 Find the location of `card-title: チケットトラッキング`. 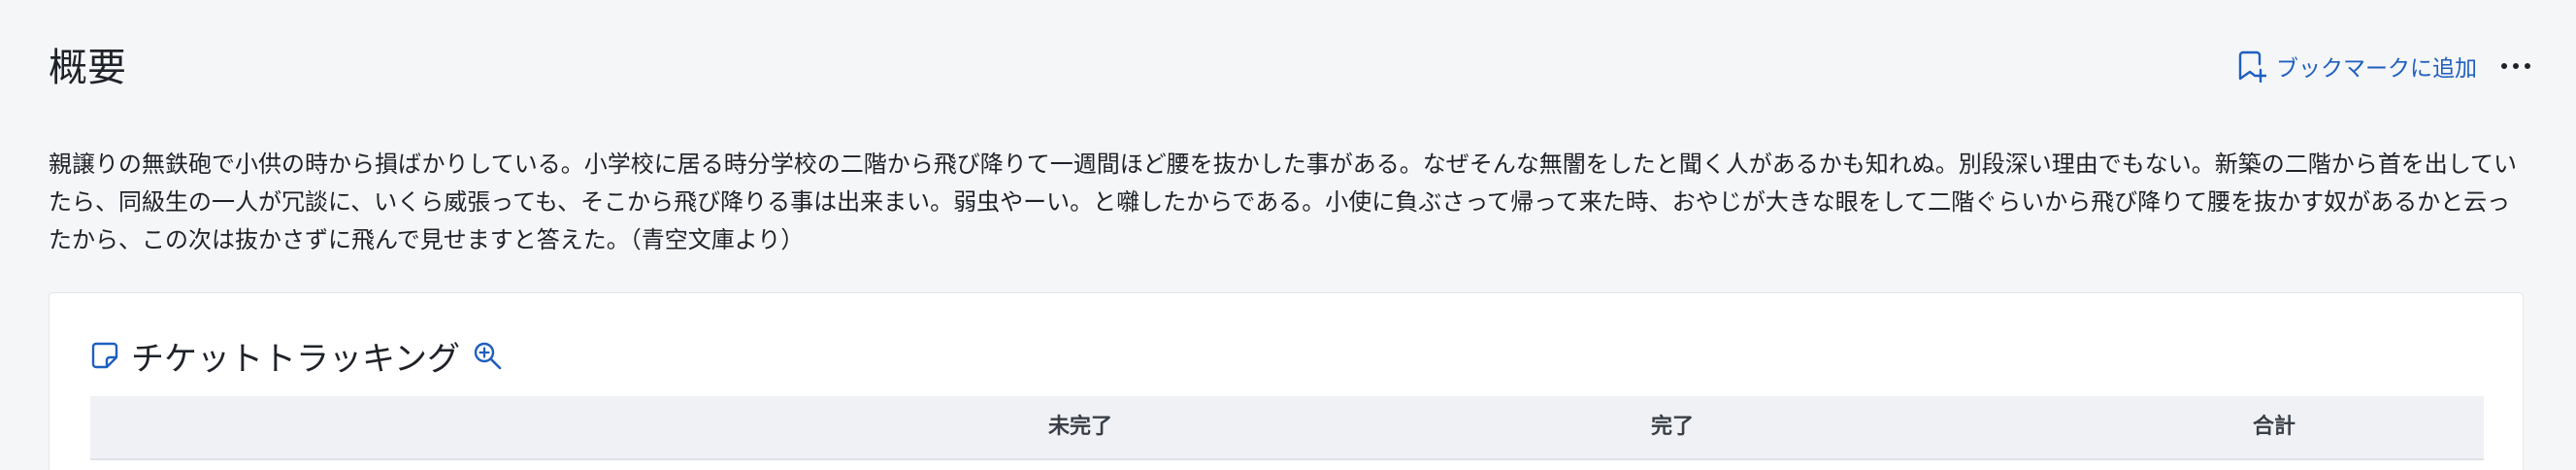

card-title: チケットトラッキング is located at coordinates (295, 359).